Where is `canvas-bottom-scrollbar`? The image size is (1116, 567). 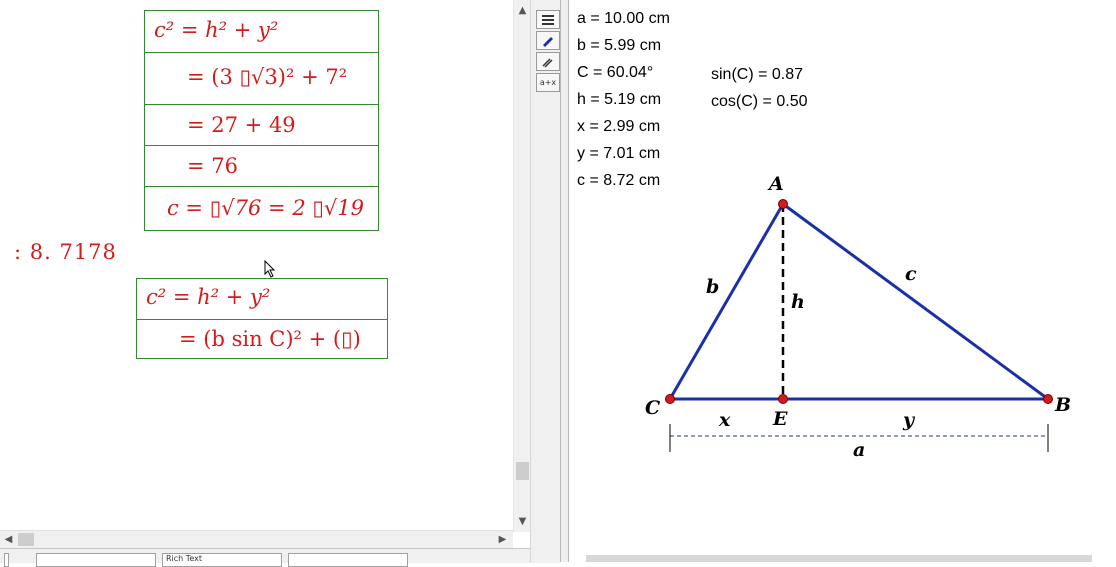 canvas-bottom-scrollbar is located at coordinates (839, 558).